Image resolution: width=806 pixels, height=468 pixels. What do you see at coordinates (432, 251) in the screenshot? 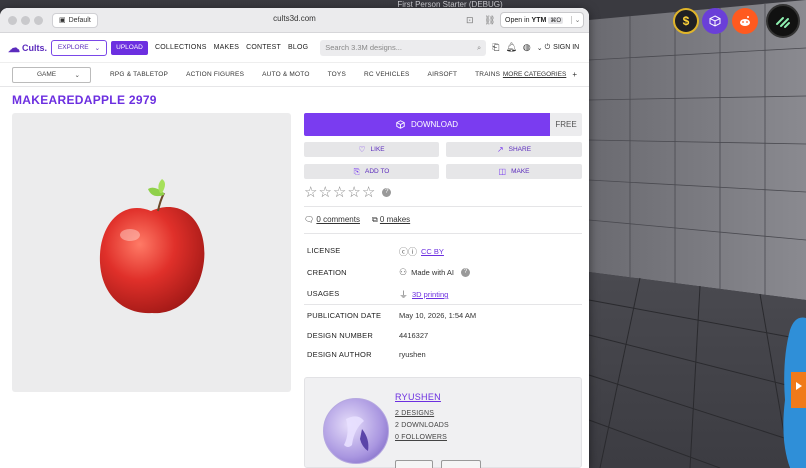
I see `license-link: CC BY` at bounding box center [432, 251].